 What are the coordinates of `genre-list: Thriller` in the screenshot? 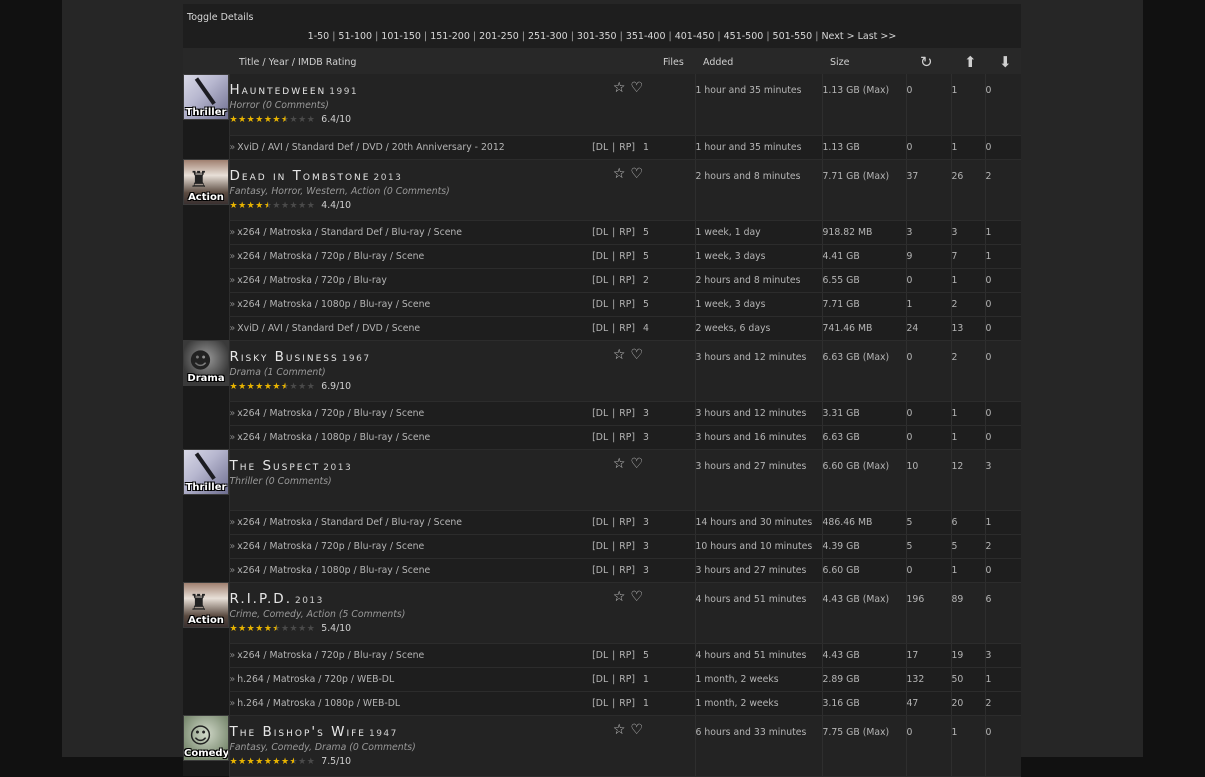 It's located at (246, 481).